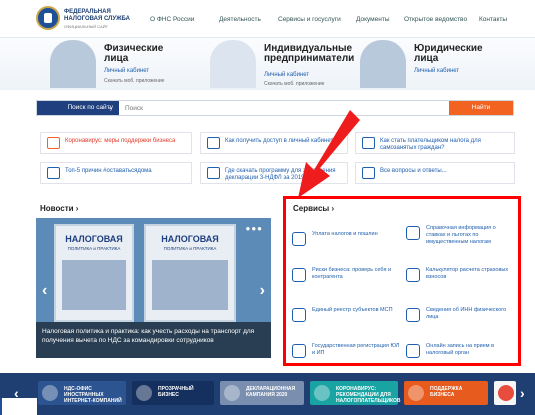 The width and height of the screenshot is (535, 415). What do you see at coordinates (481, 108) in the screenshot?
I see `search-button: Найти` at bounding box center [481, 108].